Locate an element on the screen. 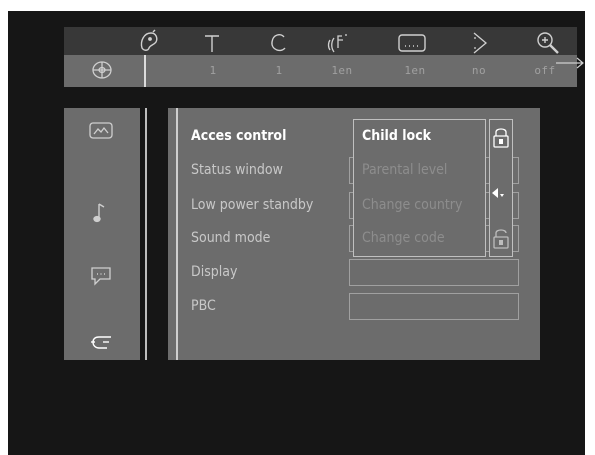  submenu-item-parental-level: Parental level is located at coordinates (404, 170).